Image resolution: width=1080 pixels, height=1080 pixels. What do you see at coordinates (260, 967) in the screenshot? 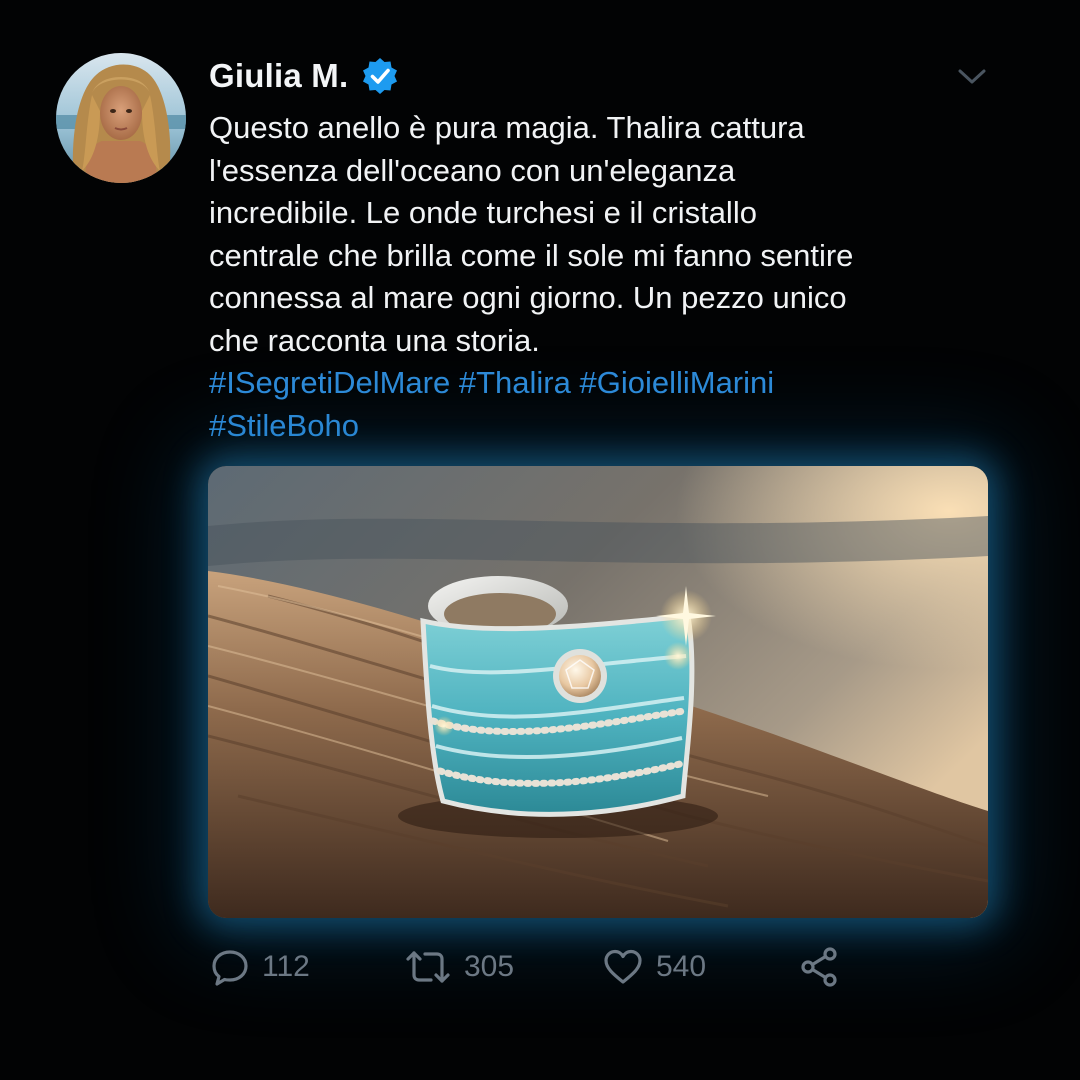
I see `reply-button: 112` at bounding box center [260, 967].